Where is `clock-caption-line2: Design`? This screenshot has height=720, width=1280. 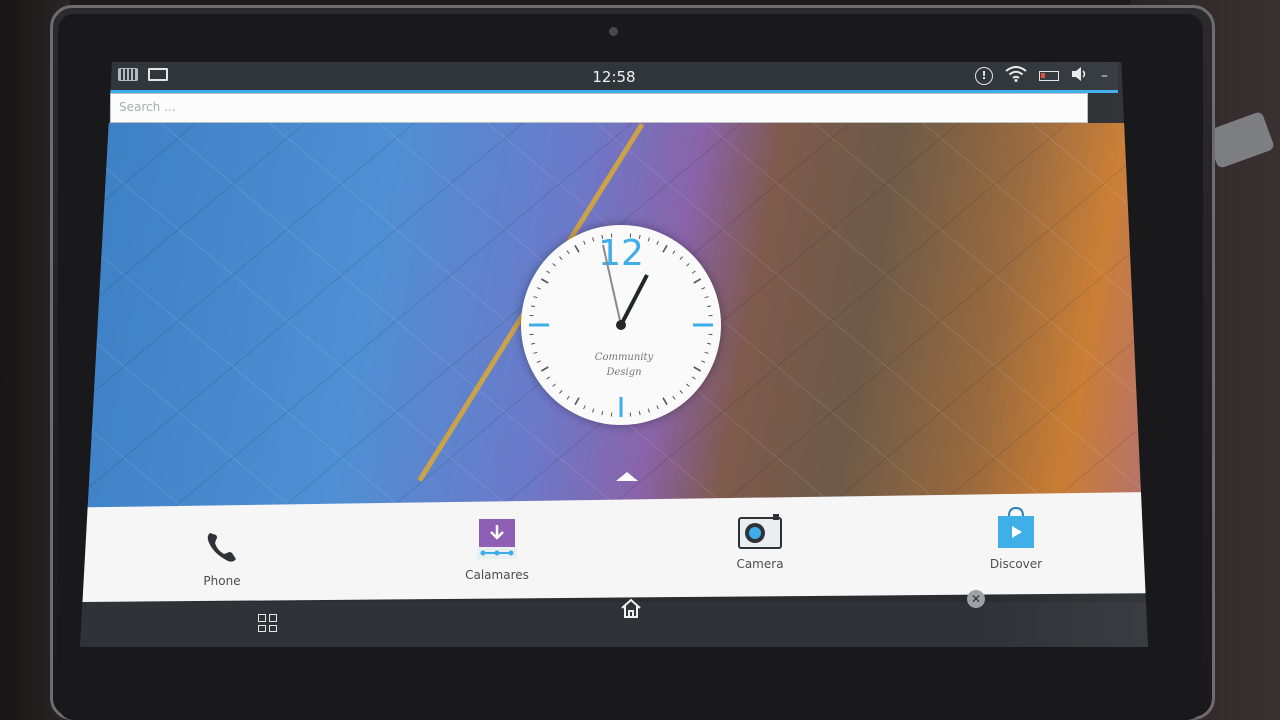 clock-caption-line2: Design is located at coordinates (623, 372).